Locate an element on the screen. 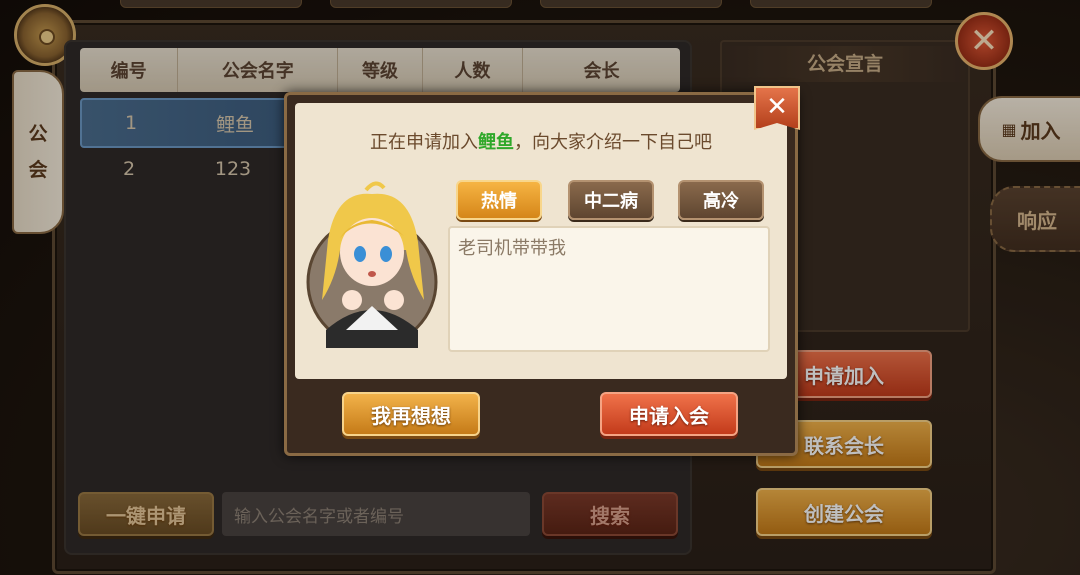 This screenshot has width=1080, height=575. close-icon: ✕ is located at coordinates (777, 107).